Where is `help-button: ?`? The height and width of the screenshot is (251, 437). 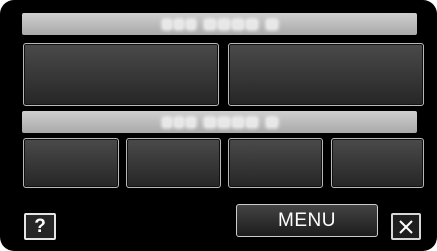
help-button: ? is located at coordinates (40, 226).